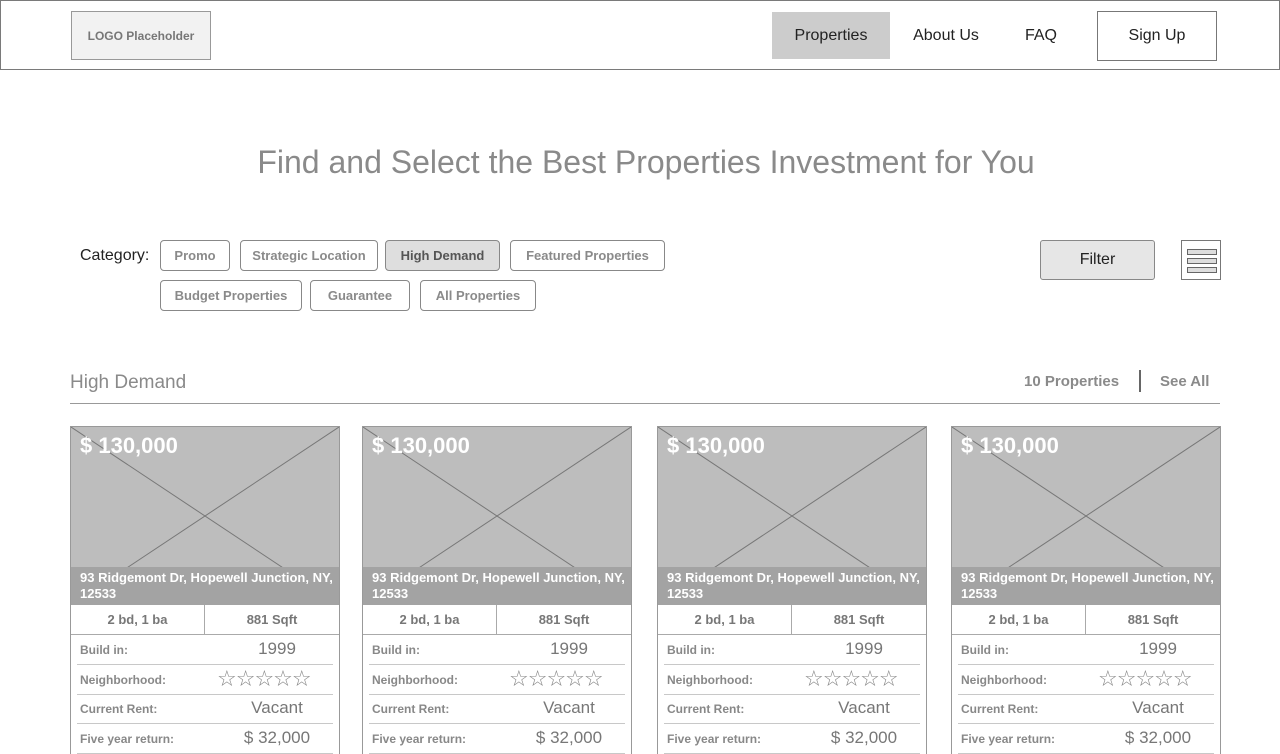 The height and width of the screenshot is (754, 1280). I want to click on category-chip-promo: Promo, so click(195, 255).